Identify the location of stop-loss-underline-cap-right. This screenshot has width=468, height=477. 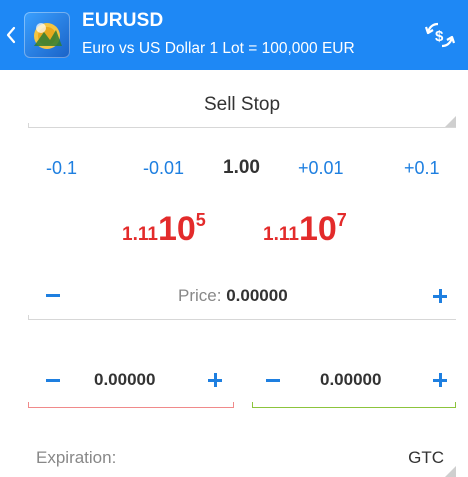
(233, 405).